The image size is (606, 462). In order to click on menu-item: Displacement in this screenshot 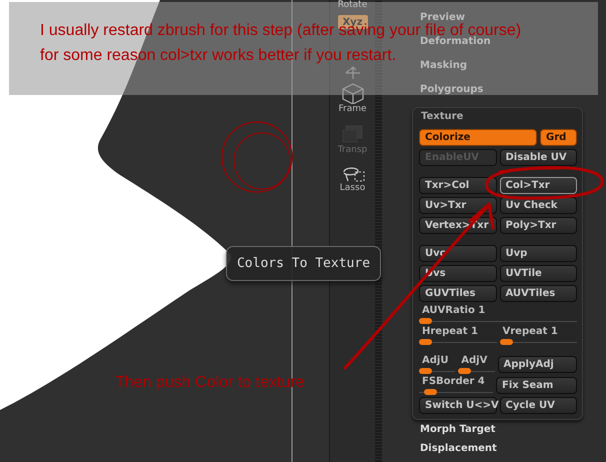, I will do `click(458, 449)`.